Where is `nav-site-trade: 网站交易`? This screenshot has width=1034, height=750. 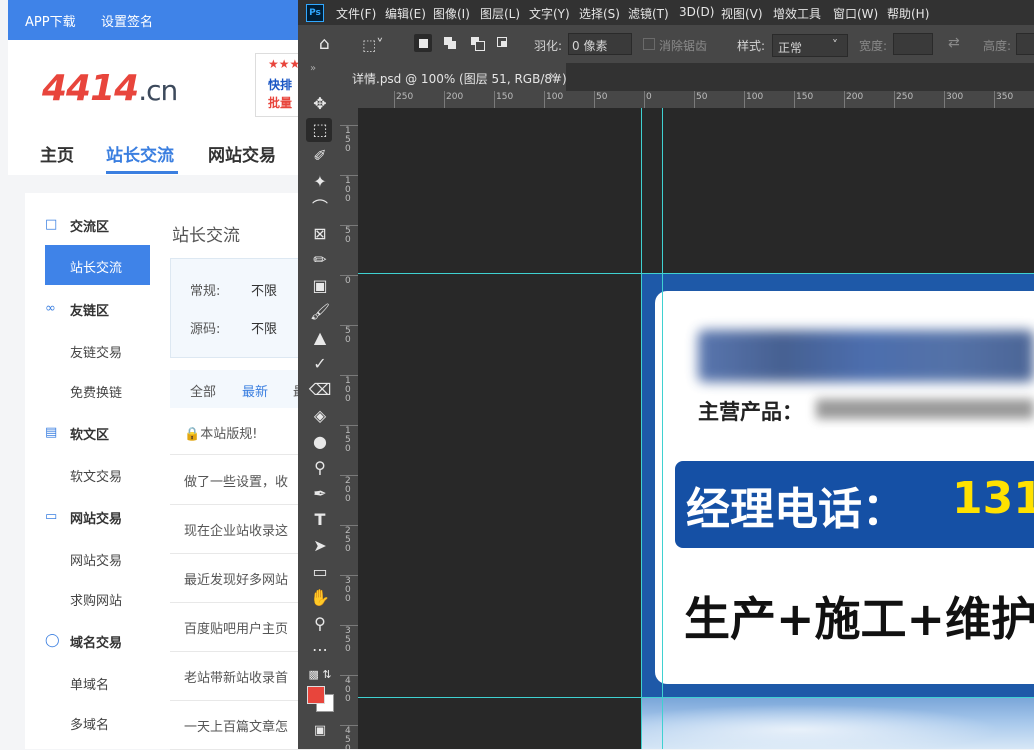 nav-site-trade: 网站交易 is located at coordinates (242, 153).